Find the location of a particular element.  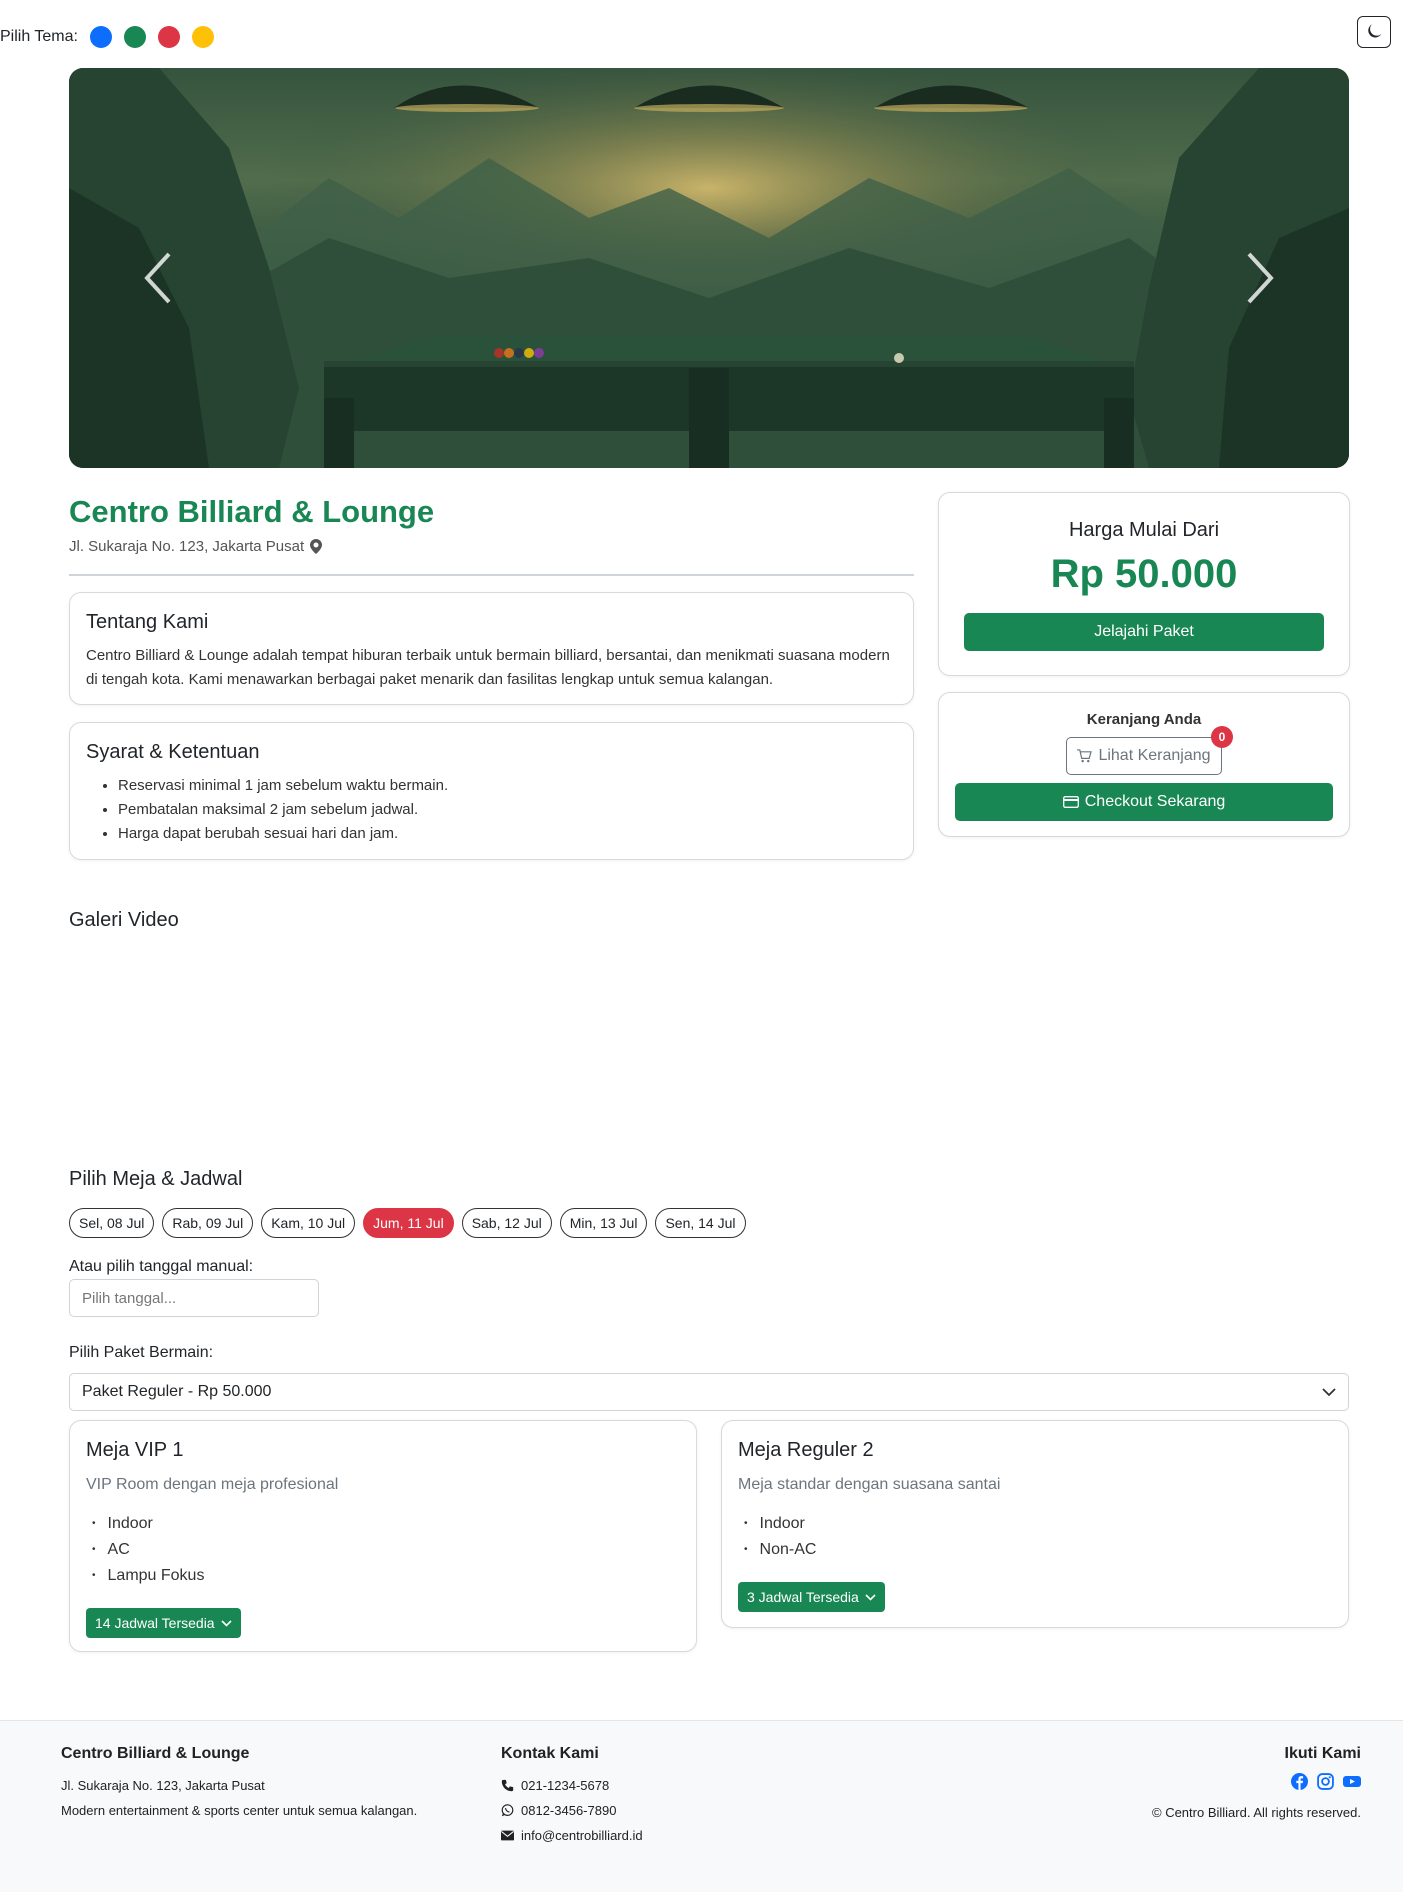

carousel-prev-button is located at coordinates (159, 278).